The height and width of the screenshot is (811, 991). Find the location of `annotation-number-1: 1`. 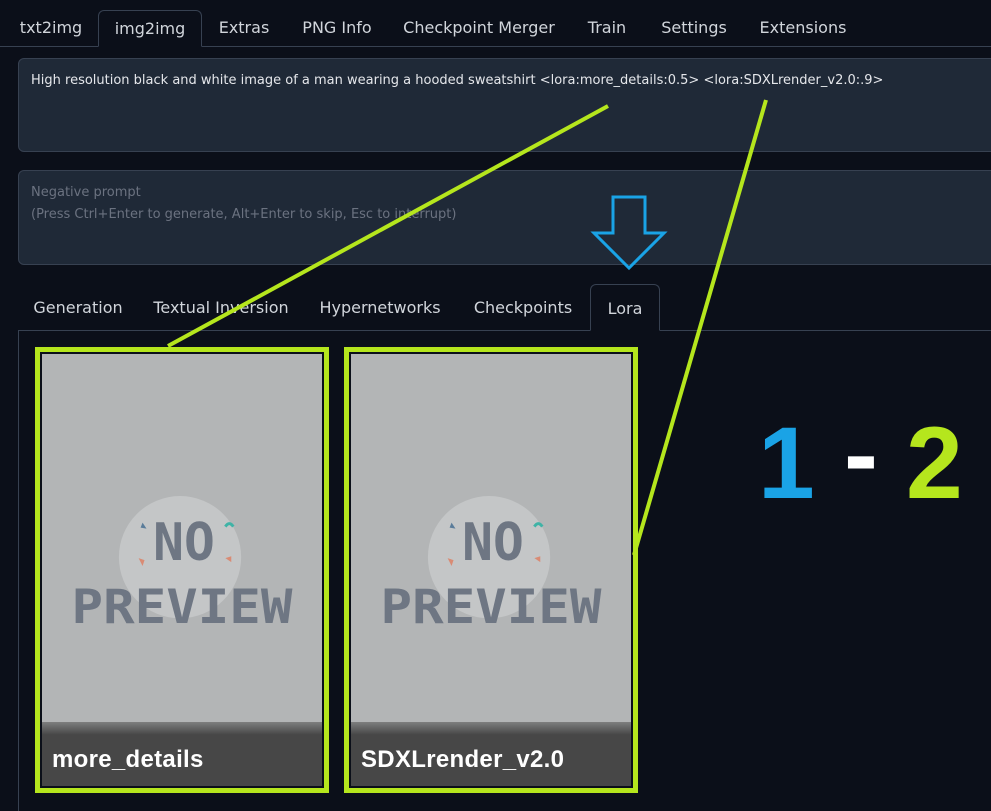

annotation-number-1: 1 is located at coordinates (786, 463).